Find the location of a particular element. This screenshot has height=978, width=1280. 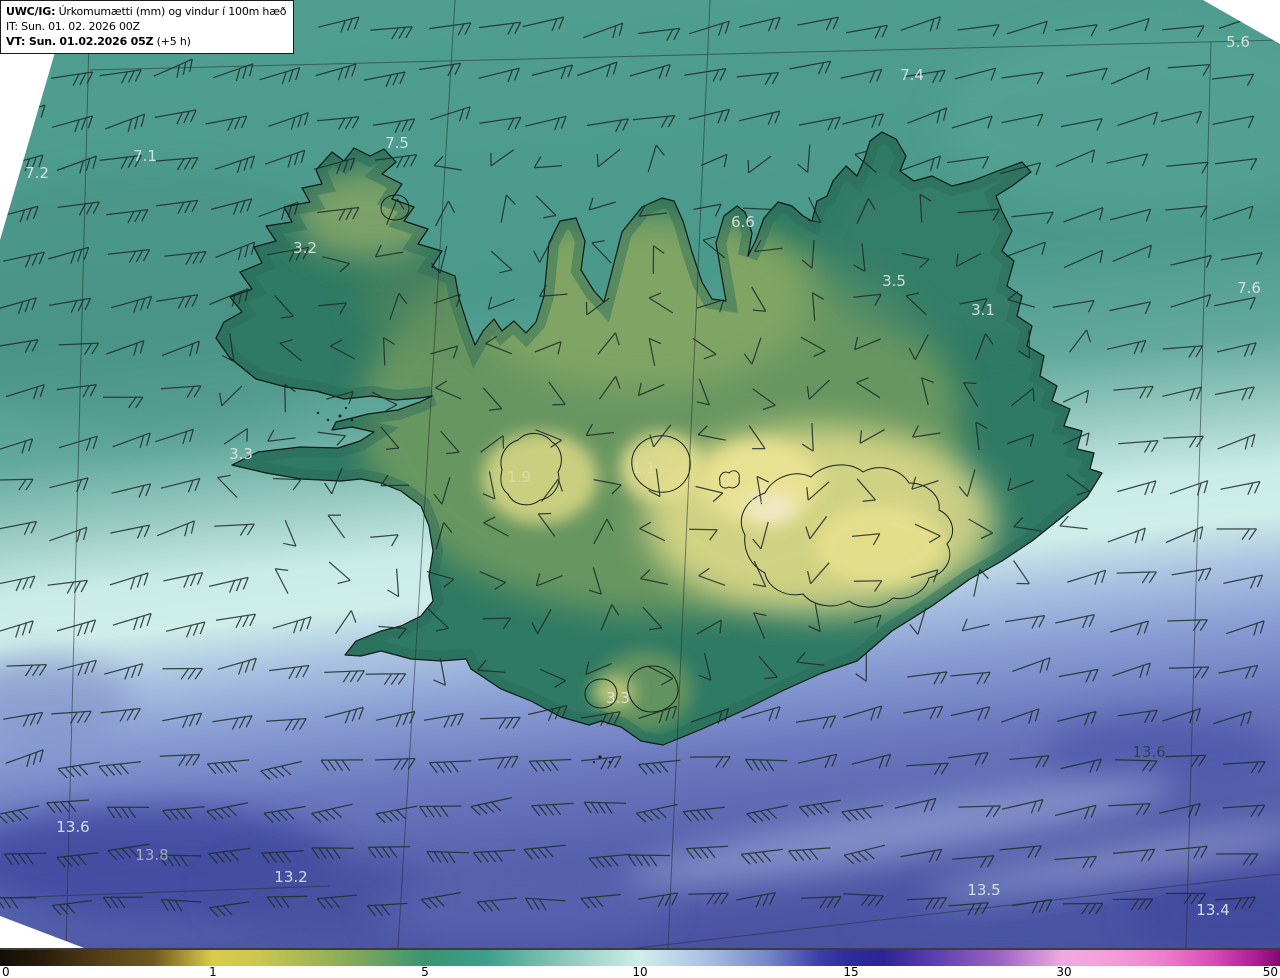

contour-label-6.6: 6.6 is located at coordinates (743, 222).